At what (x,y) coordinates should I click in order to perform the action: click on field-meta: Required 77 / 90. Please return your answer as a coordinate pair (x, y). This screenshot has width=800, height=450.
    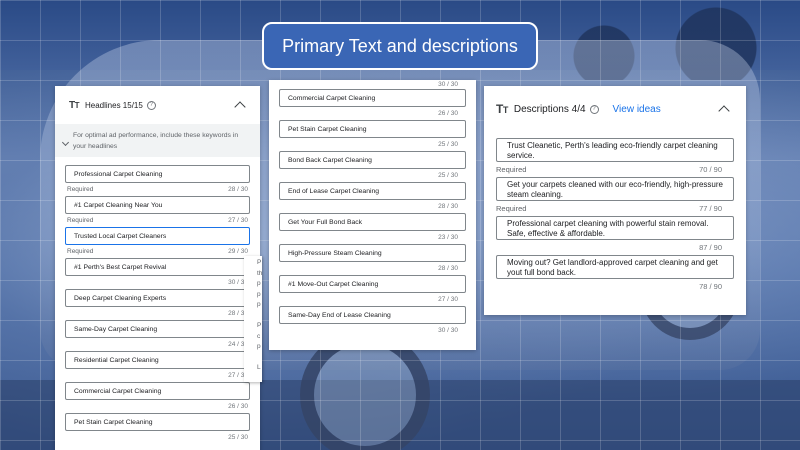
    Looking at the image, I should click on (615, 208).